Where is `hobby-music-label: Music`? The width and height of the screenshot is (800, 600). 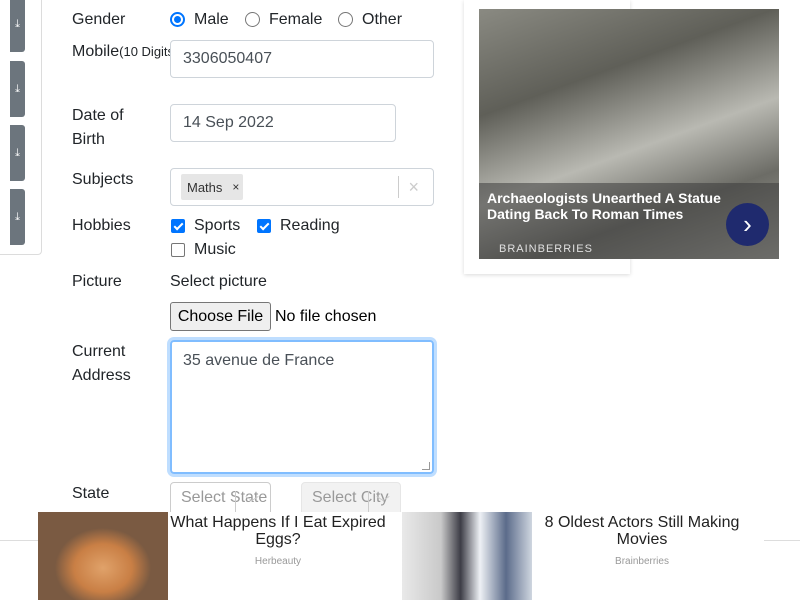 hobby-music-label: Music is located at coordinates (215, 250).